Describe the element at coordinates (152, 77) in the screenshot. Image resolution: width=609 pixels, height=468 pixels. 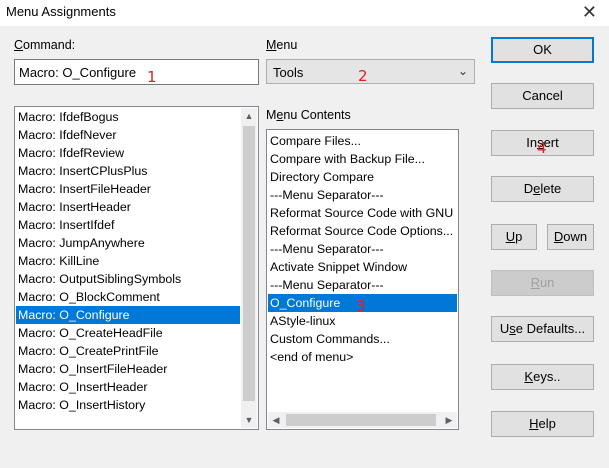
I see `annotation-marker-1: 1` at that location.